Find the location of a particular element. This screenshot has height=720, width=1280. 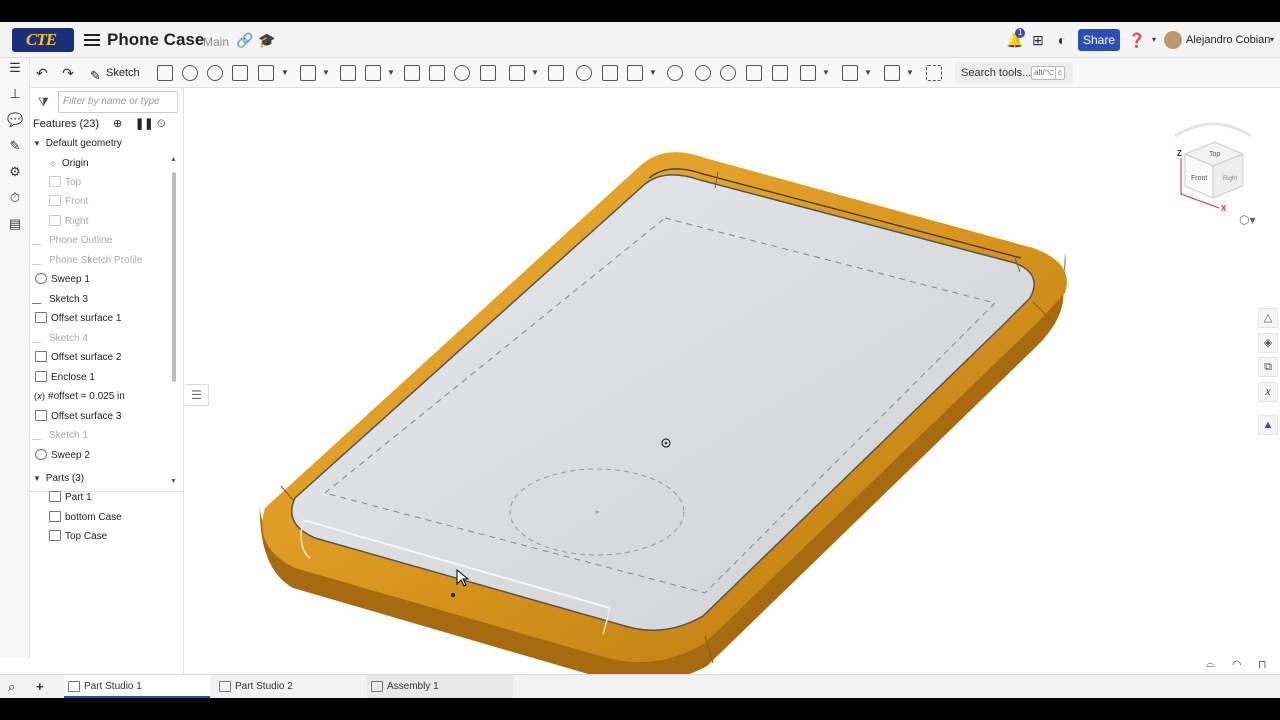

cylinder-icon is located at coordinates (488, 73).